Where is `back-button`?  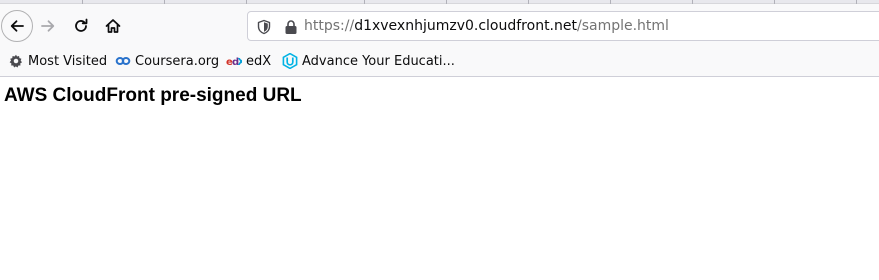 back-button is located at coordinates (17, 26).